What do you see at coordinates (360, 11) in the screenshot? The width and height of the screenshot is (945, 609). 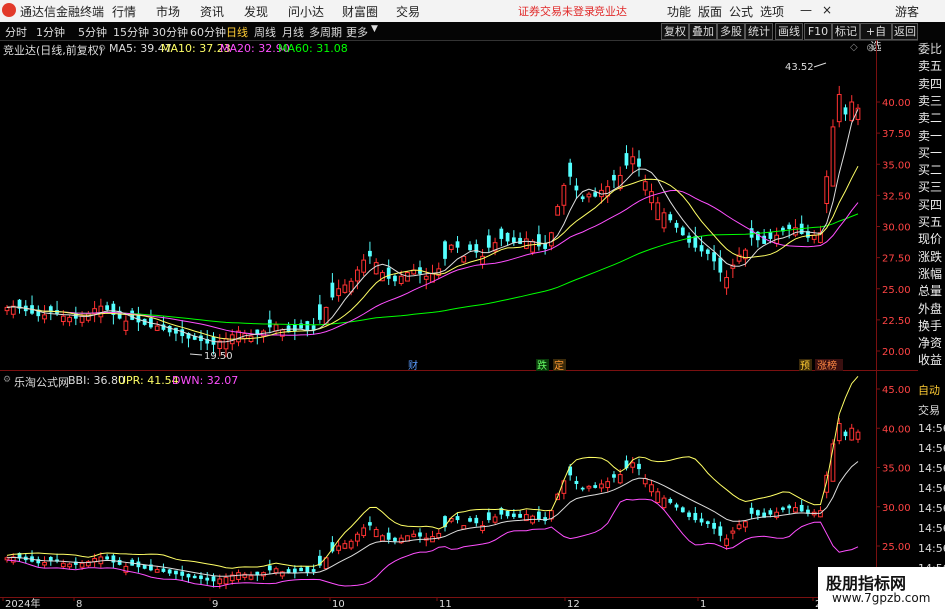 I see `menu-item-wealth: 财富圈` at bounding box center [360, 11].